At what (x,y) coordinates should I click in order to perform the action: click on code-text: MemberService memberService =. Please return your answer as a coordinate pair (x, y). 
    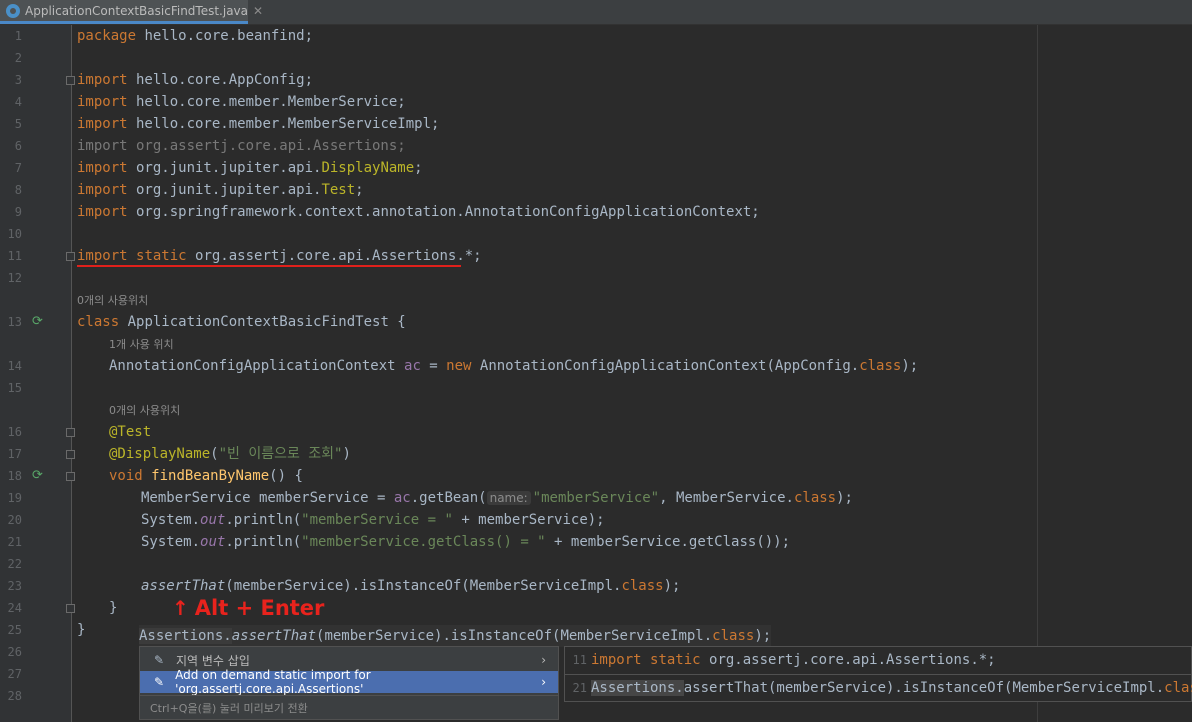
    Looking at the image, I should click on (267, 498).